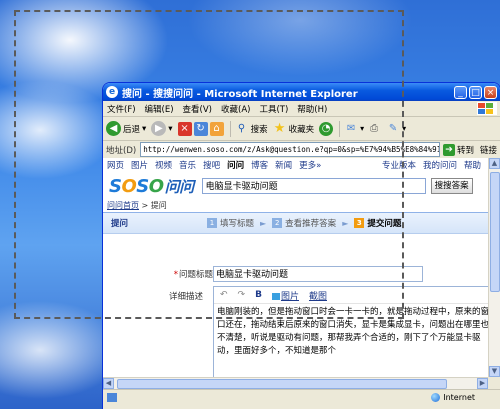 This screenshot has height=409, width=500. What do you see at coordinates (494, 371) in the screenshot?
I see `scroll-down-icon: ▼` at bounding box center [494, 371].